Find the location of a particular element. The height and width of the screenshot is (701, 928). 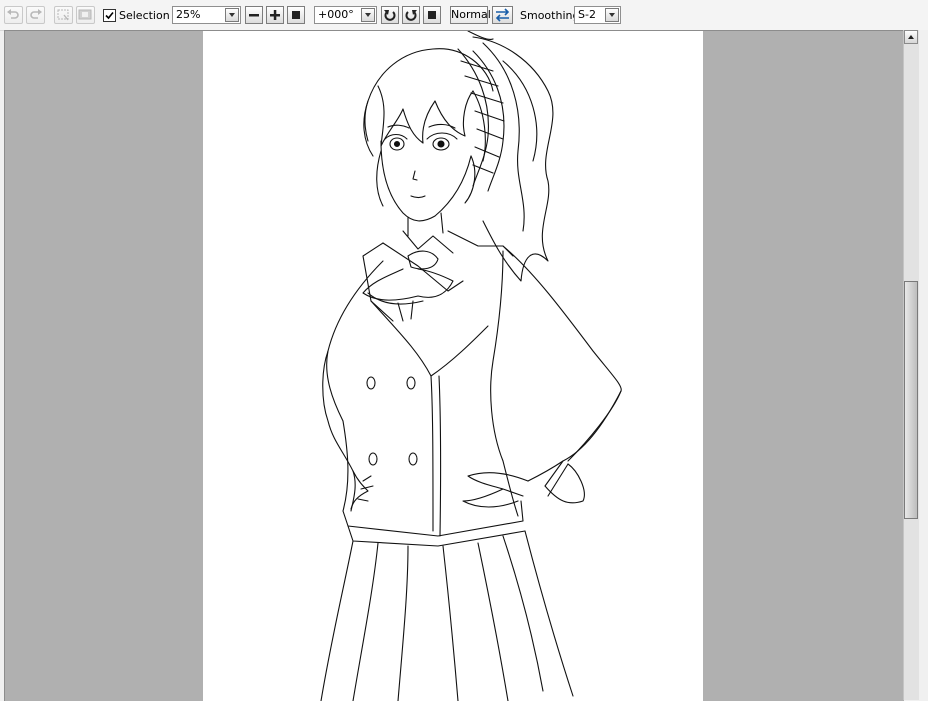

rotate-left-button is located at coordinates (390, 15).